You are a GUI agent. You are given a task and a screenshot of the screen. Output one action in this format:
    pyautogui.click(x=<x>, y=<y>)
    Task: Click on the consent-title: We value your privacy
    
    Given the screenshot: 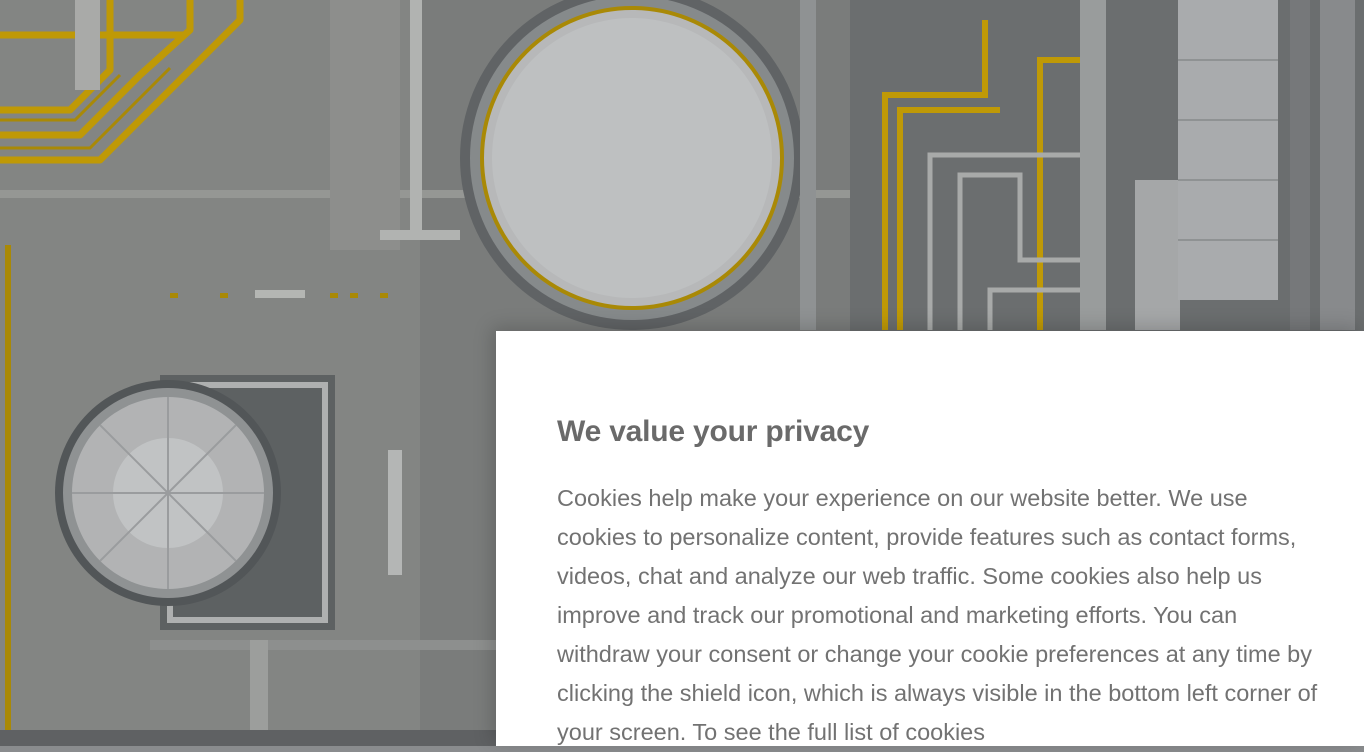 What is the action you would take?
    pyautogui.click(x=713, y=431)
    